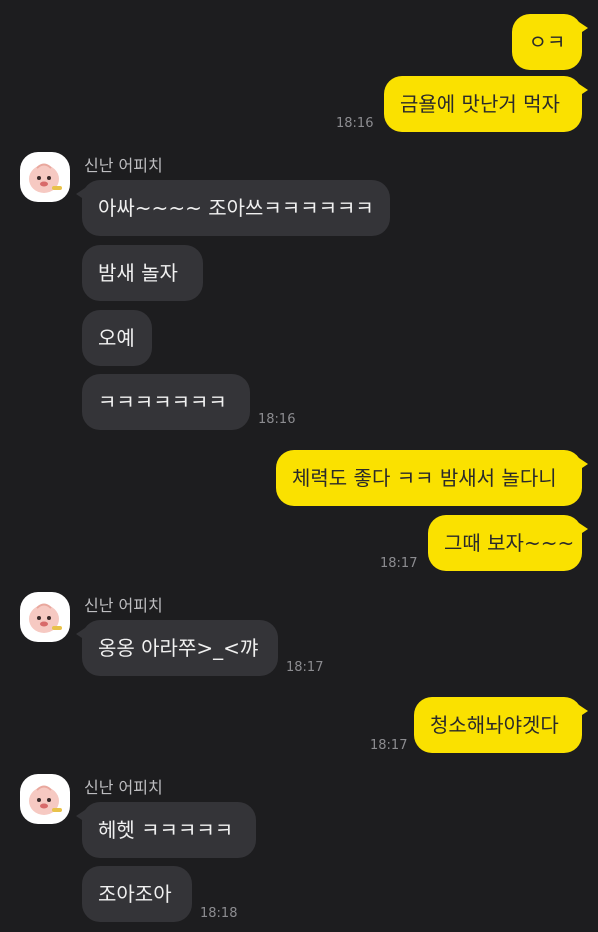  Describe the element at coordinates (501, 725) in the screenshot. I see `my-message-bubble: 청소해놔야겟다` at that location.